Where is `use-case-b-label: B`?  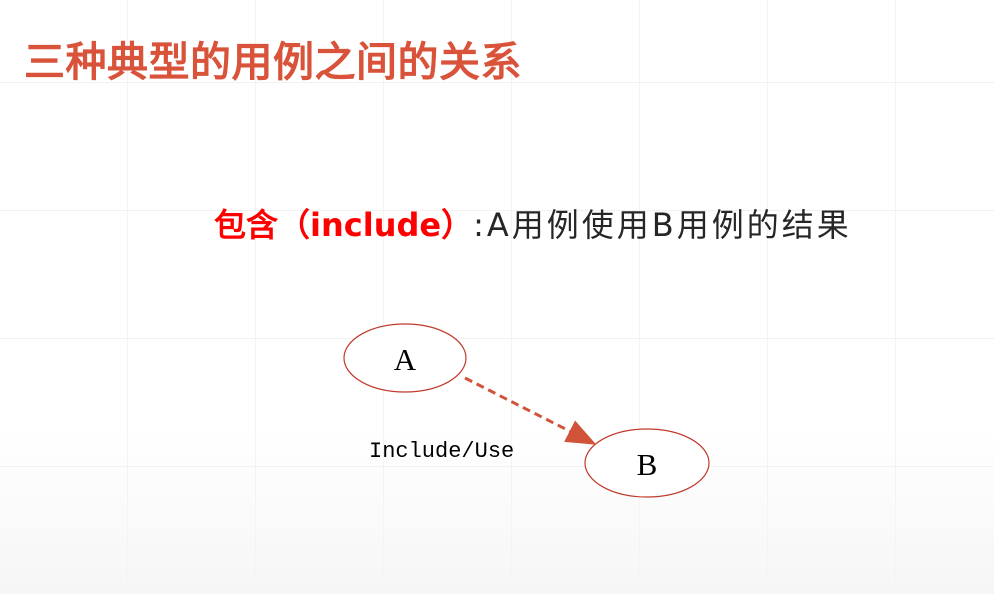
use-case-b-label: B is located at coordinates (647, 464).